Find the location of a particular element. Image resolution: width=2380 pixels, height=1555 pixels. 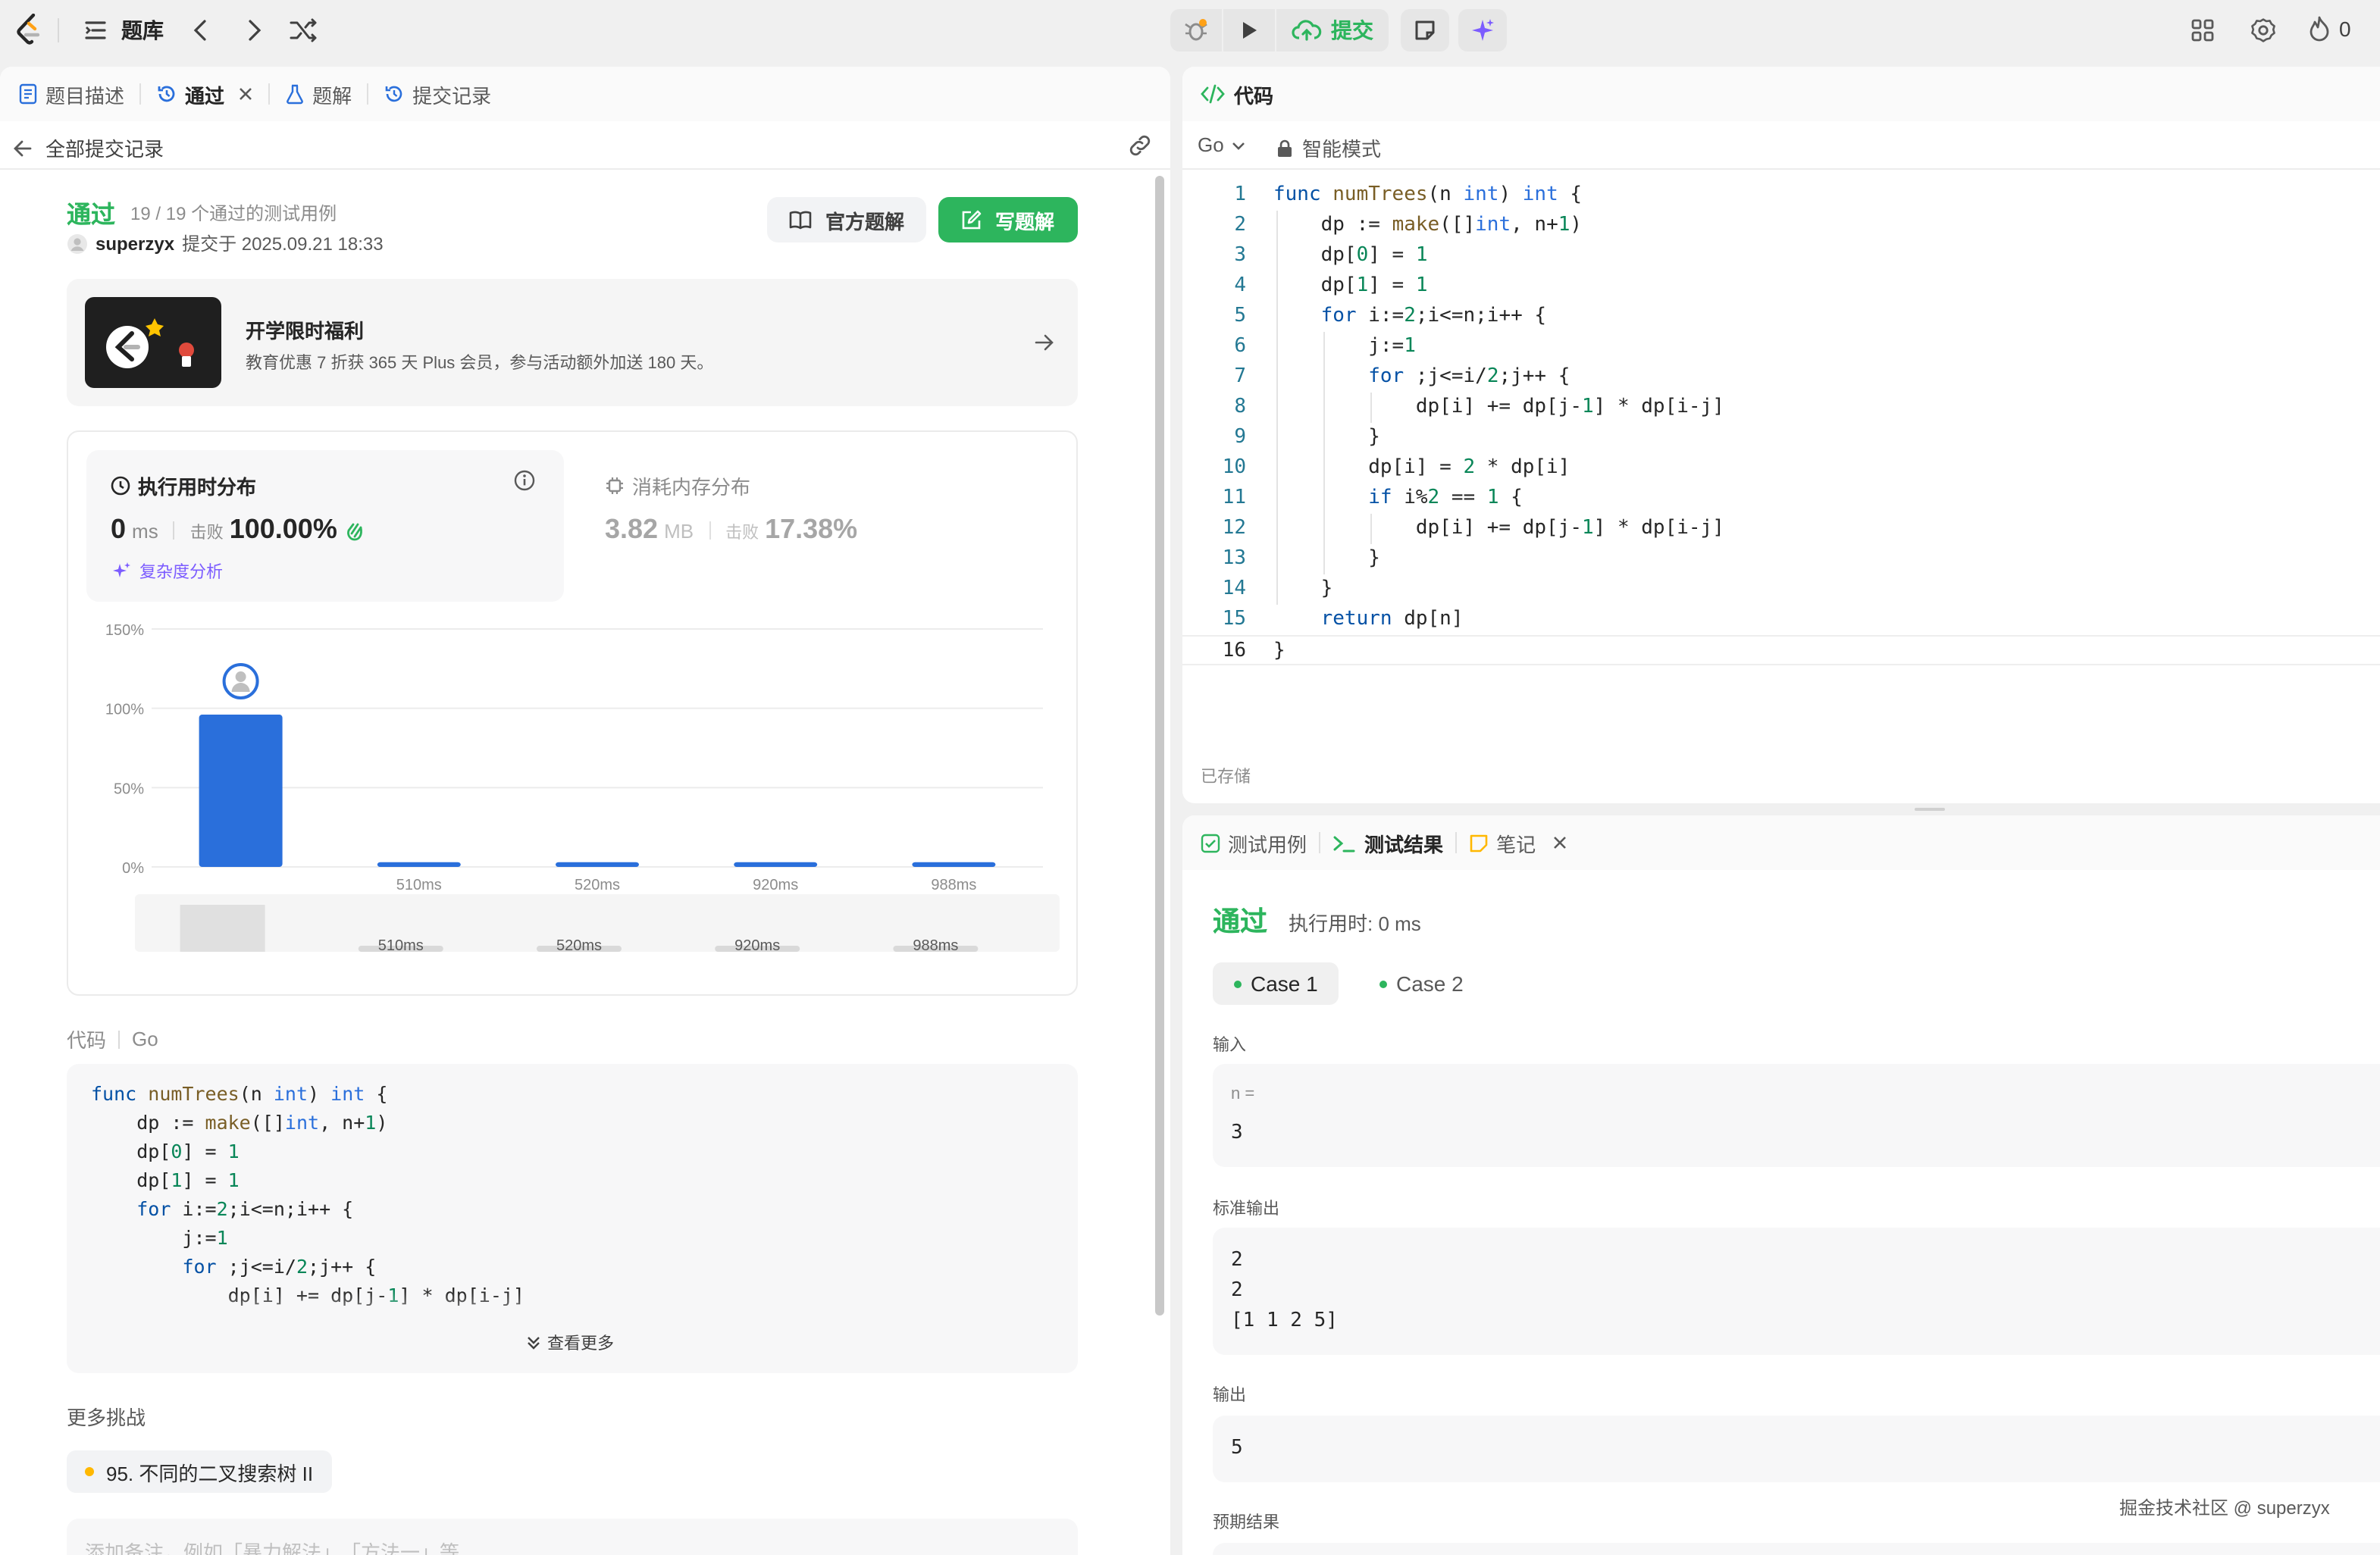

code-line: 16} is located at coordinates (1781, 650).